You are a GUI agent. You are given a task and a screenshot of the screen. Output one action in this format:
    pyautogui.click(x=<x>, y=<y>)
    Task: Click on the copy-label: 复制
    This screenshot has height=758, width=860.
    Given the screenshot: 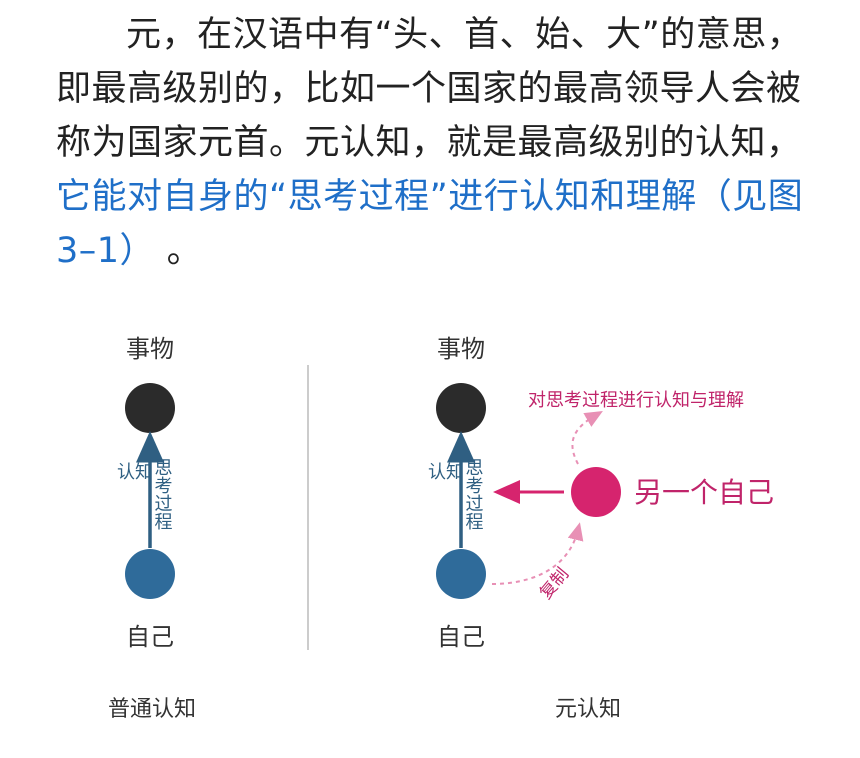 What is the action you would take?
    pyautogui.click(x=554, y=583)
    